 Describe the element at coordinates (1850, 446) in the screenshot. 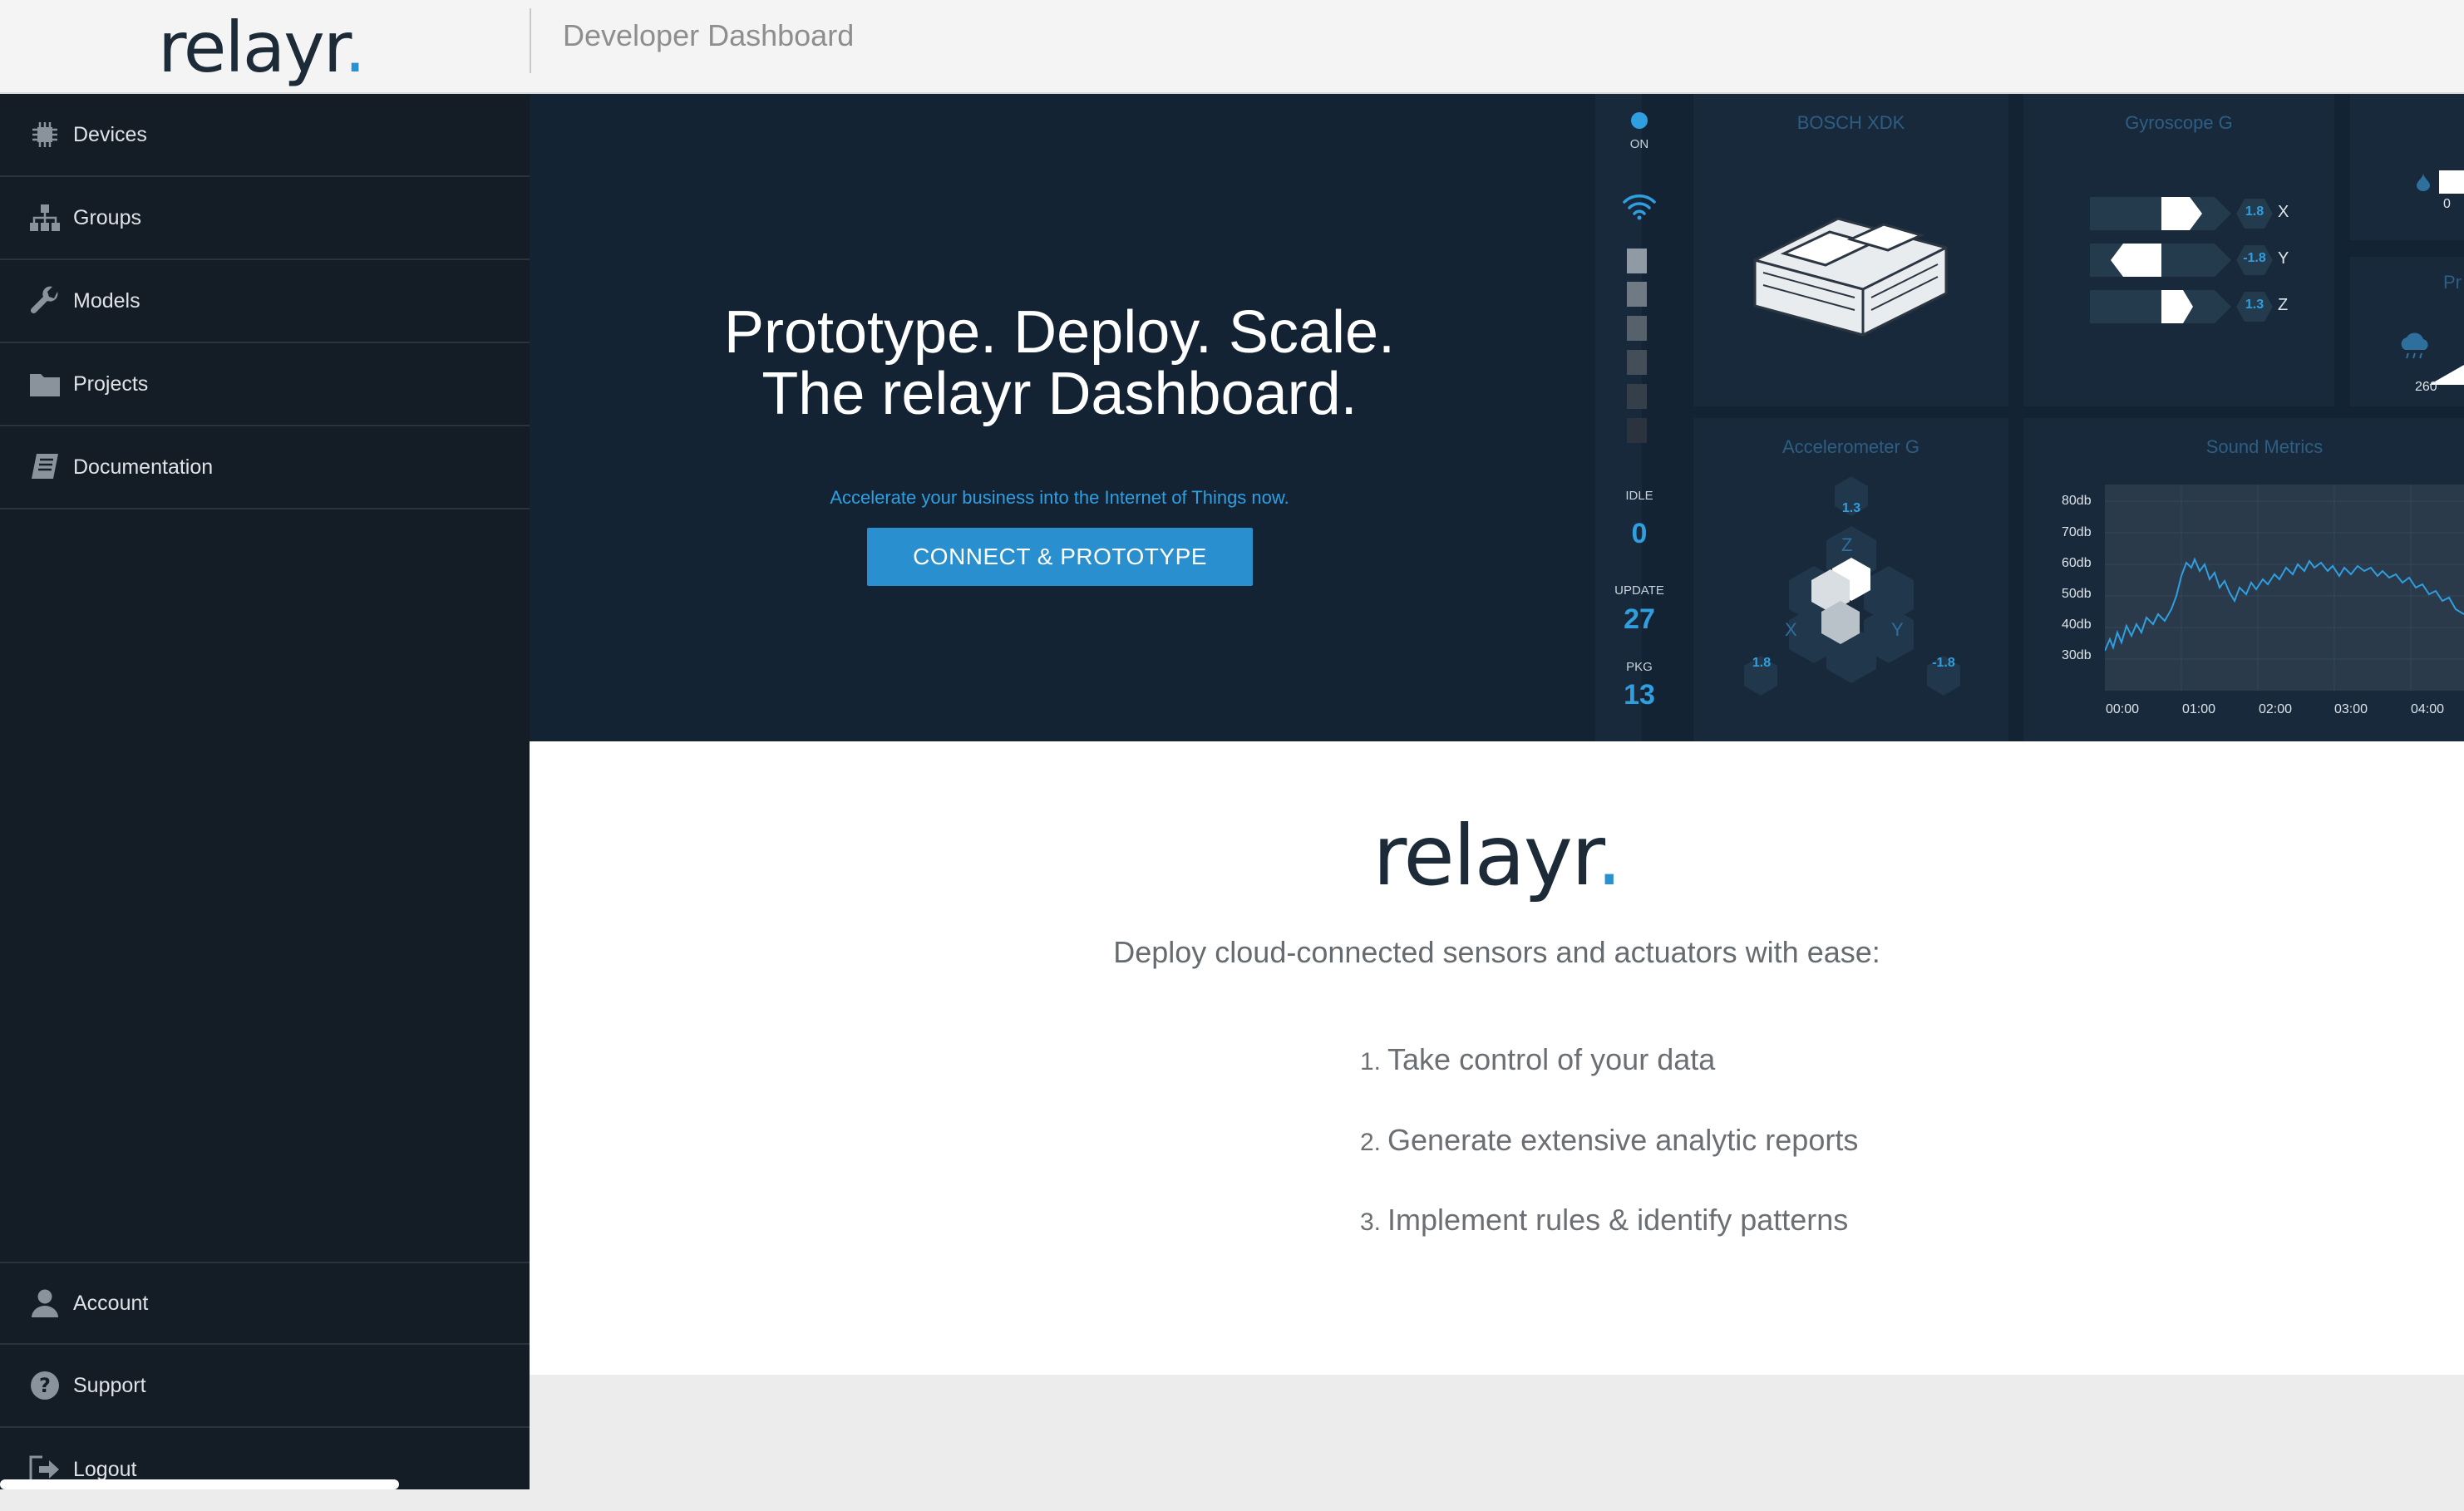

I see `accelerometer-title: Accelerometer G` at that location.